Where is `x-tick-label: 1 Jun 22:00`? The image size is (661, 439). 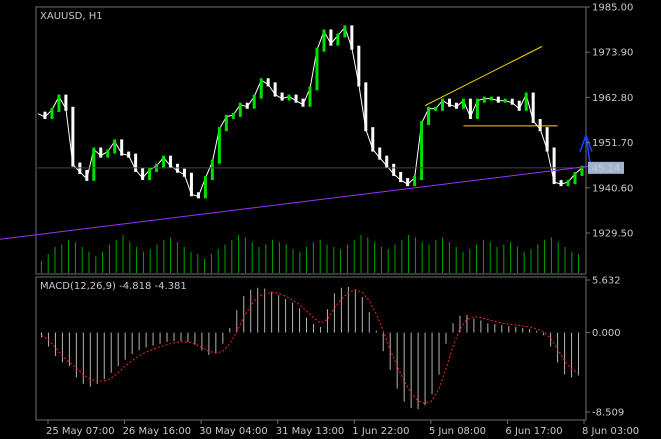
x-tick-label: 1 Jun 22:00 is located at coordinates (380, 431).